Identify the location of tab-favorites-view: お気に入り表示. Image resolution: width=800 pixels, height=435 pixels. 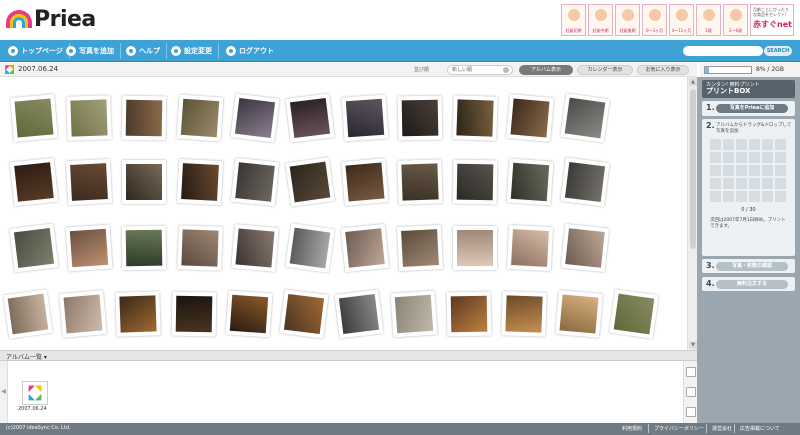
(663, 70).